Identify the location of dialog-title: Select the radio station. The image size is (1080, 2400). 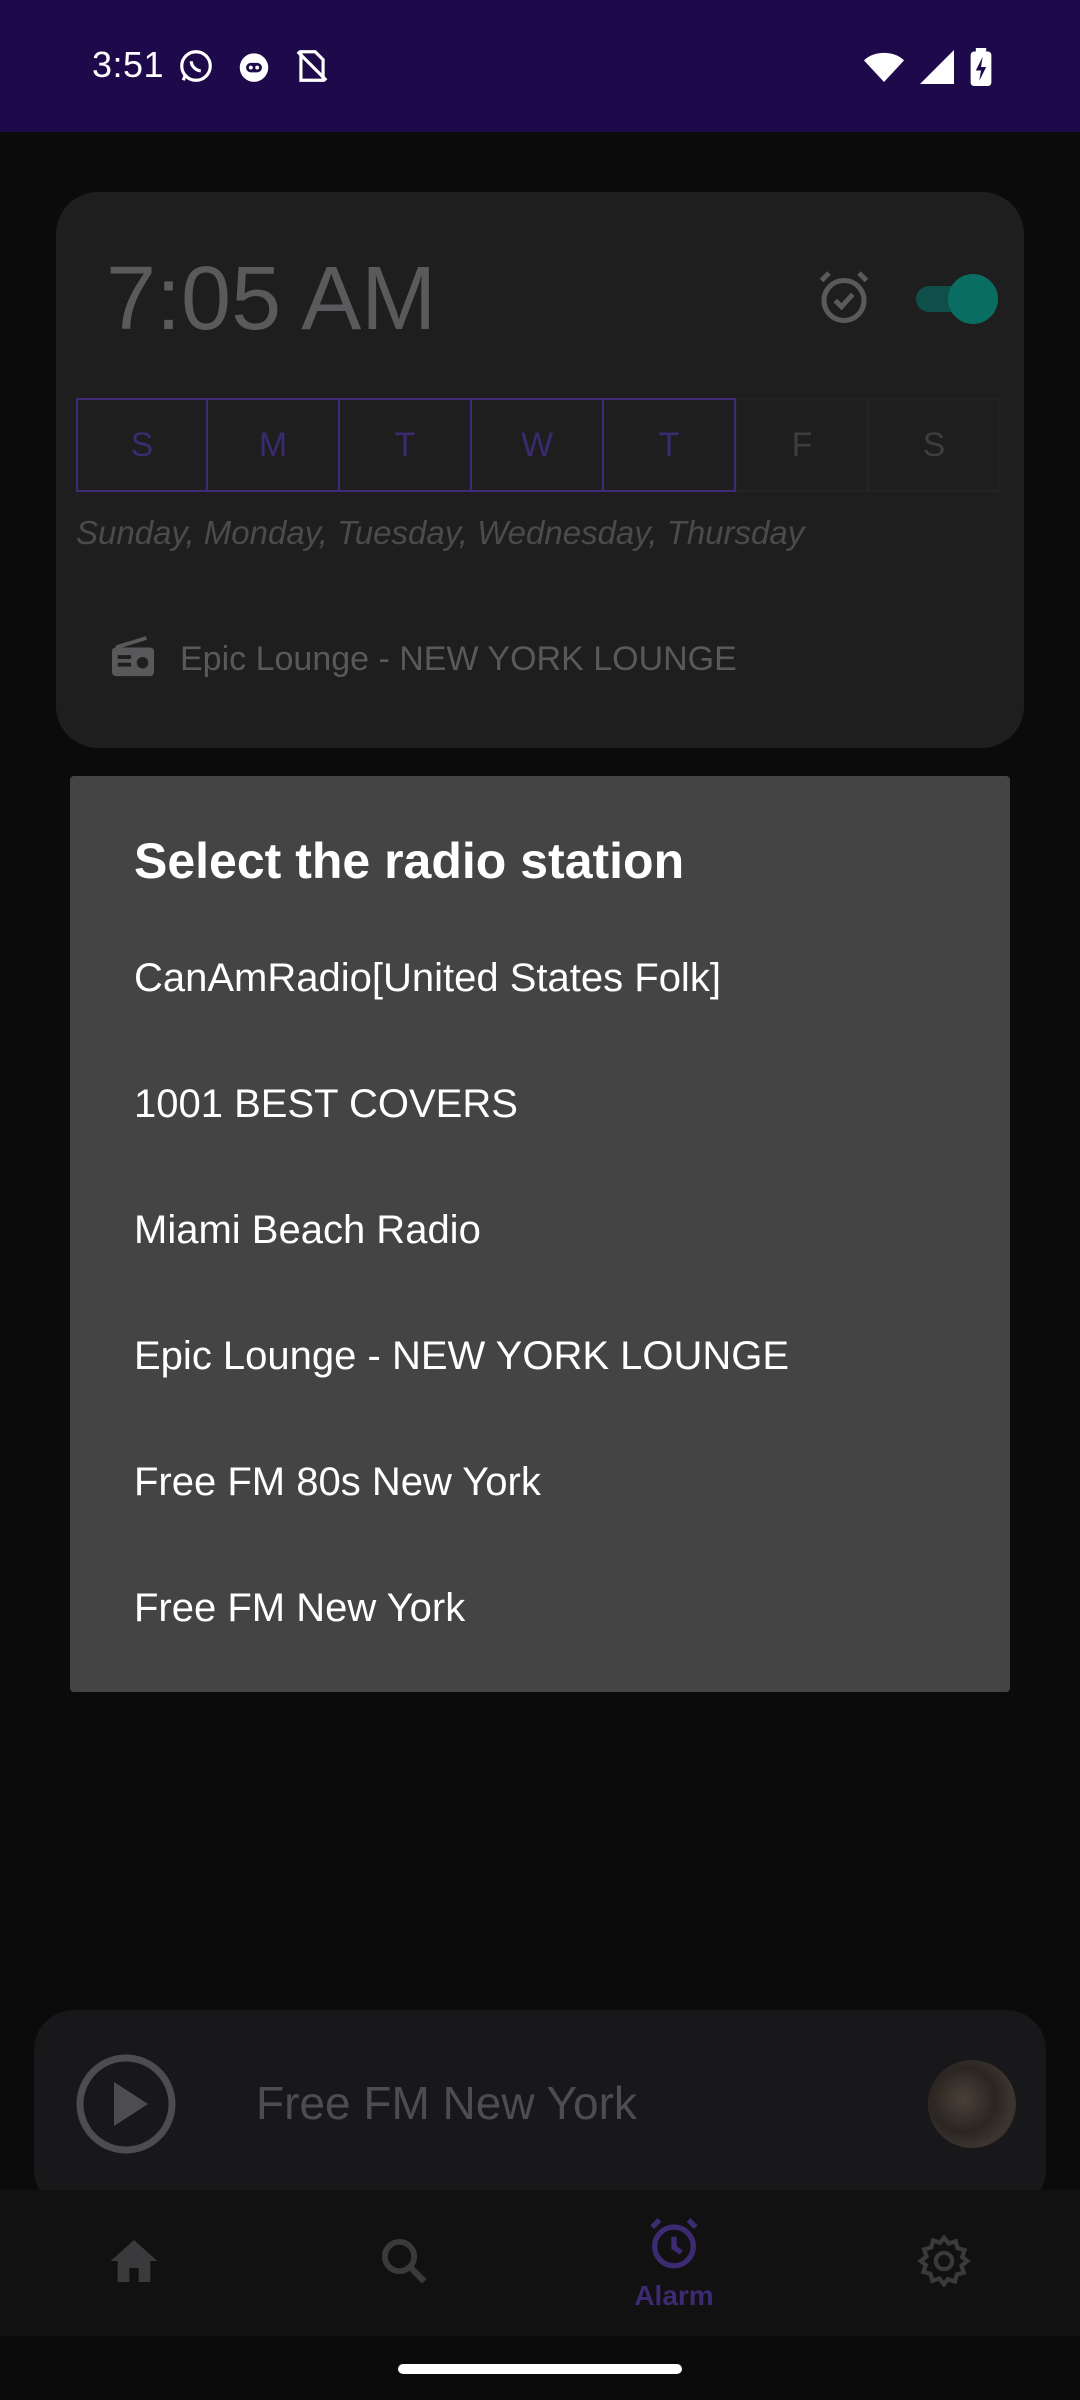
(409, 861).